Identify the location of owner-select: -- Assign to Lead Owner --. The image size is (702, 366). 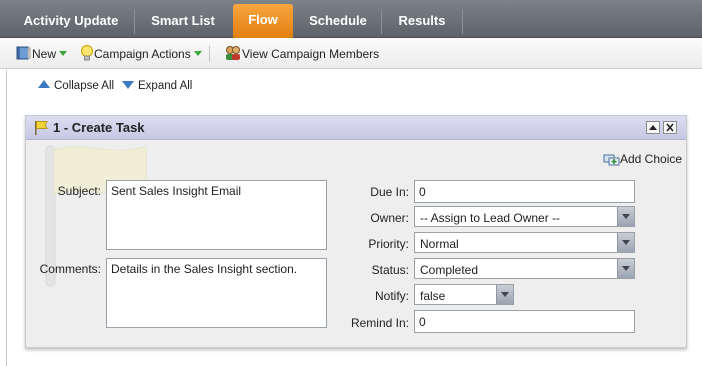
(524, 216).